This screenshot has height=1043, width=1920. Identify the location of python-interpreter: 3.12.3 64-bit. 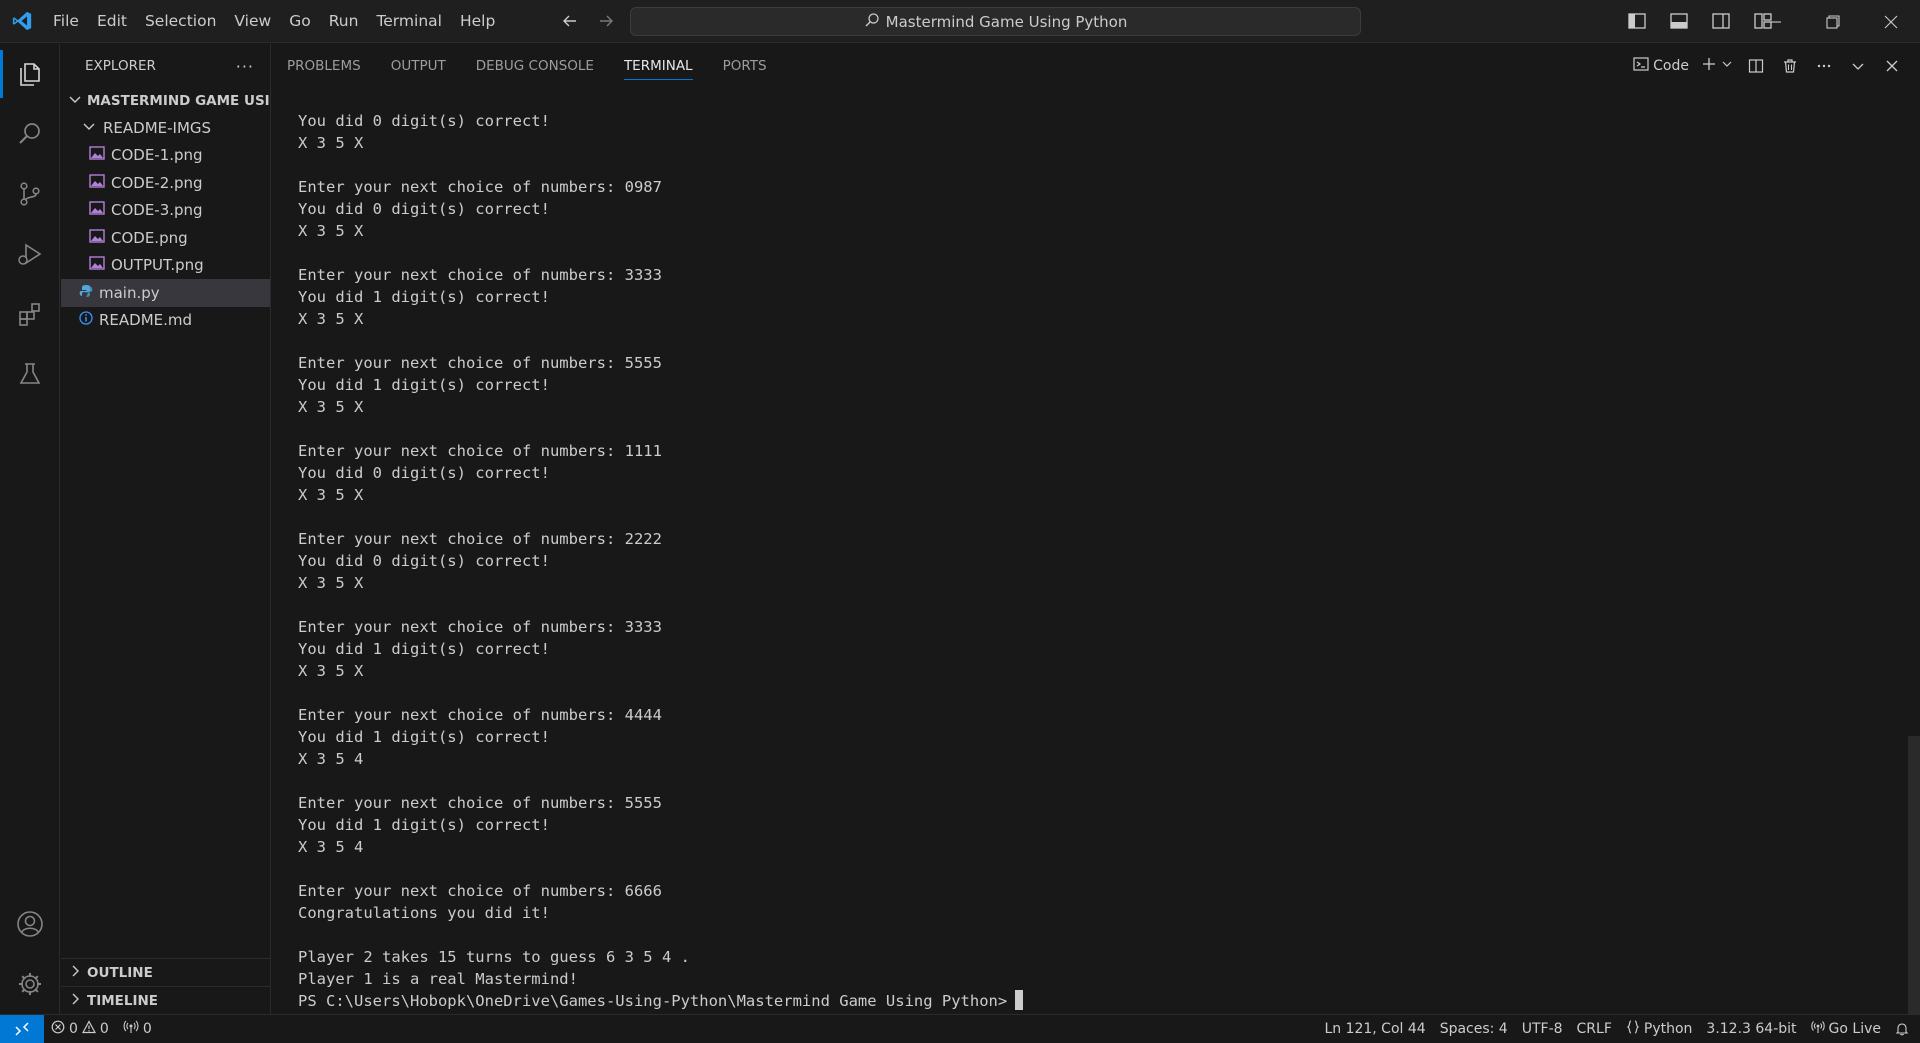
(1751, 1029).